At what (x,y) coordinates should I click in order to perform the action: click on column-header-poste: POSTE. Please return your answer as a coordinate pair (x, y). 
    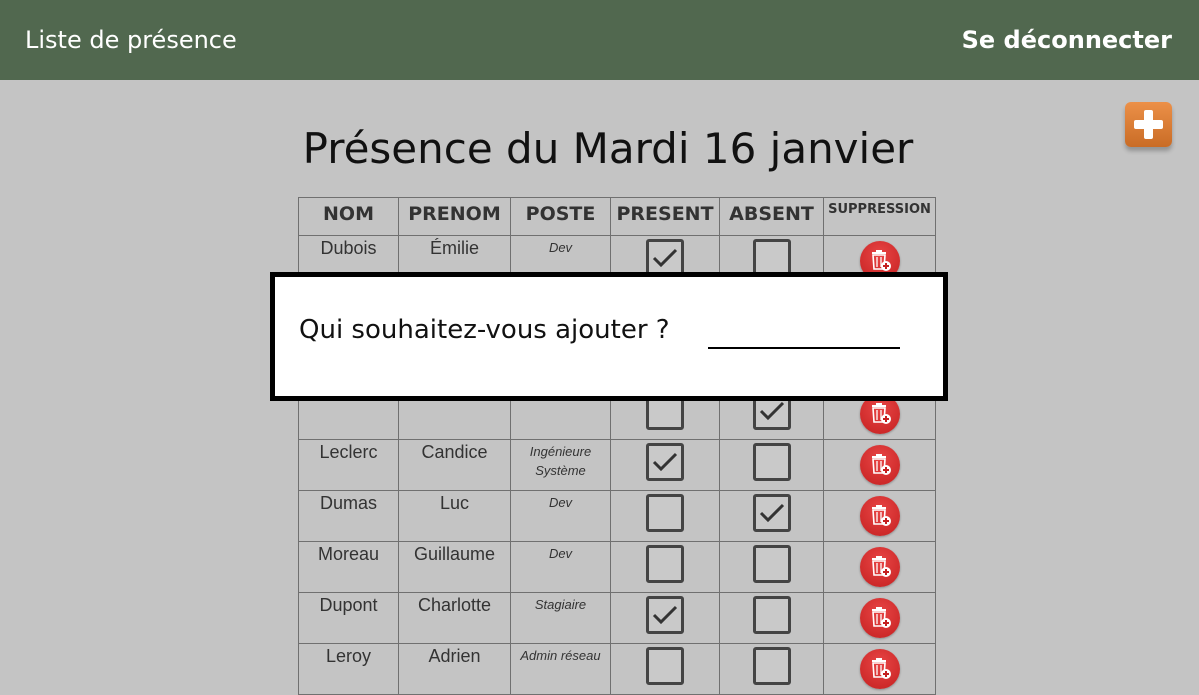
    Looking at the image, I should click on (560, 216).